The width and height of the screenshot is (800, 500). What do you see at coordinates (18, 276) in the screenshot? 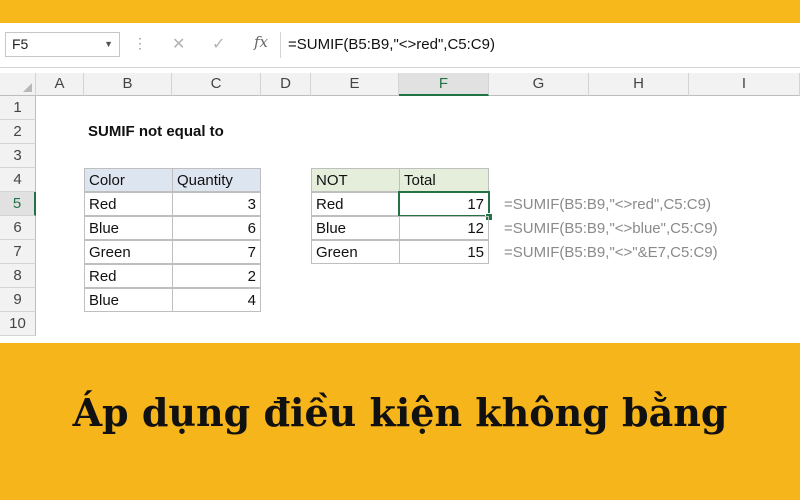
I see `row-header-8: 8` at bounding box center [18, 276].